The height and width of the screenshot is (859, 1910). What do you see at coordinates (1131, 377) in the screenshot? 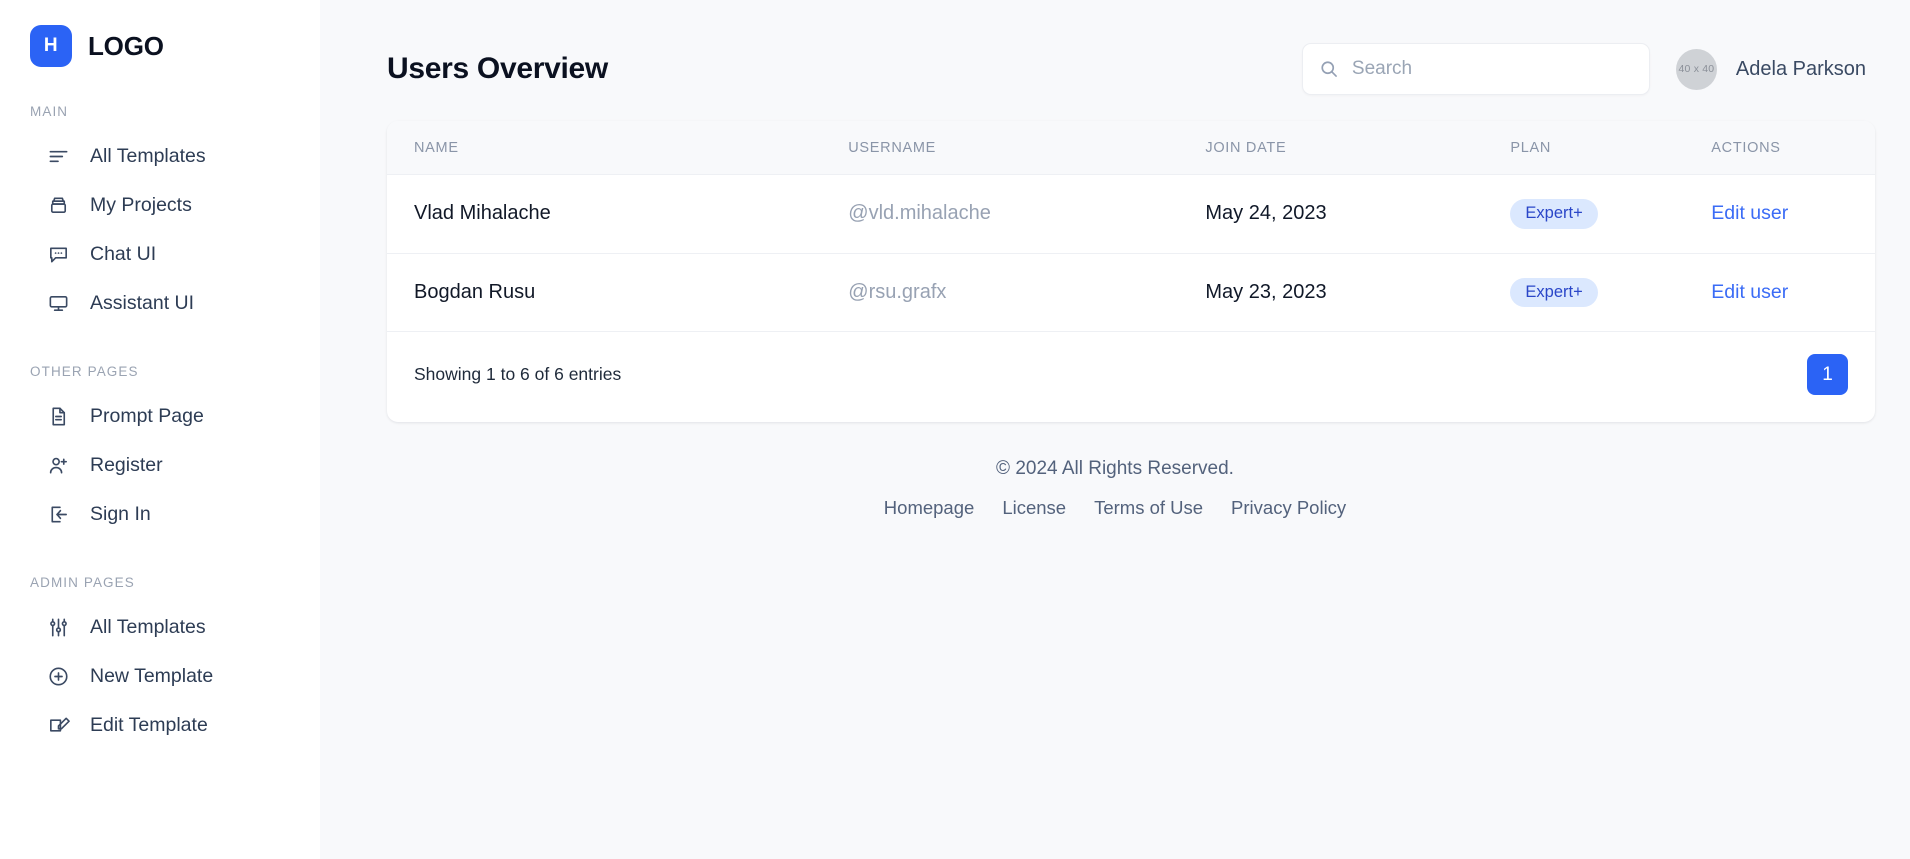
I see `table-footer: Showing 1 to 6 of 6 entries 1` at bounding box center [1131, 377].